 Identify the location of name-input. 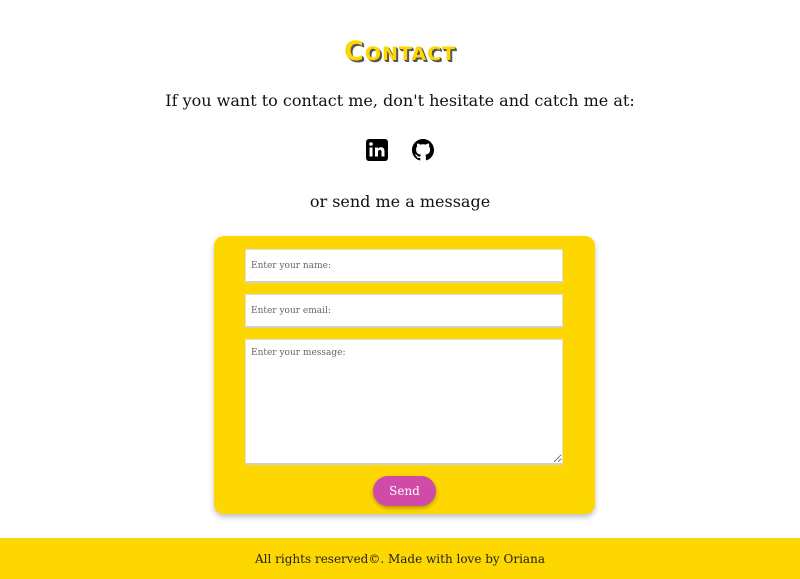
(404, 266).